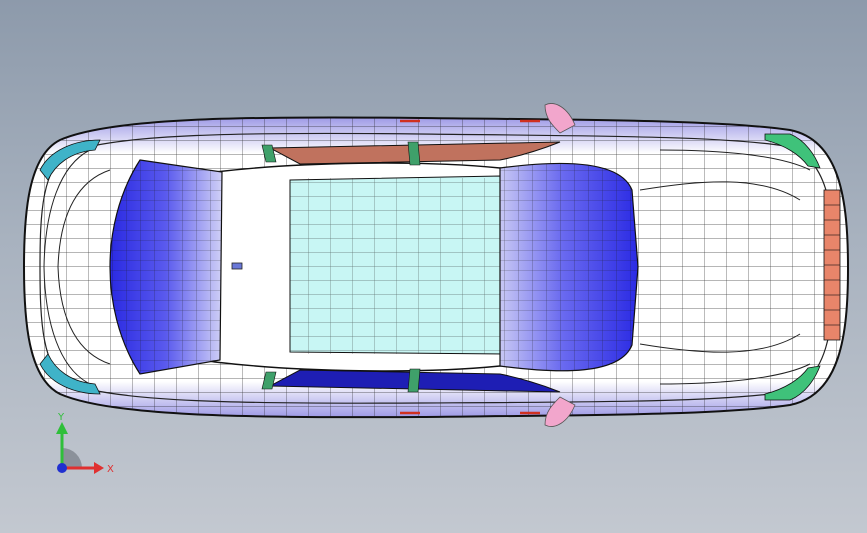 The image size is (867, 533). Describe the element at coordinates (414, 153) in the screenshot. I see `pillar-c-upper` at that location.